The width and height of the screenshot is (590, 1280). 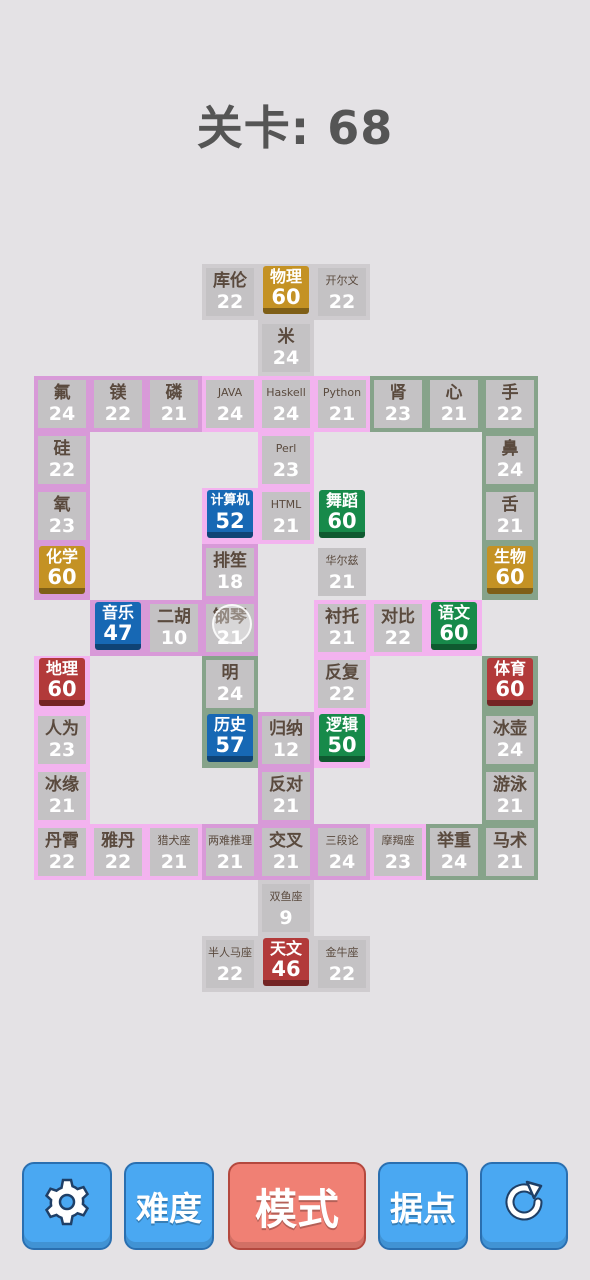 I want to click on subject-tile: 逻辑 50, so click(x=342, y=740).